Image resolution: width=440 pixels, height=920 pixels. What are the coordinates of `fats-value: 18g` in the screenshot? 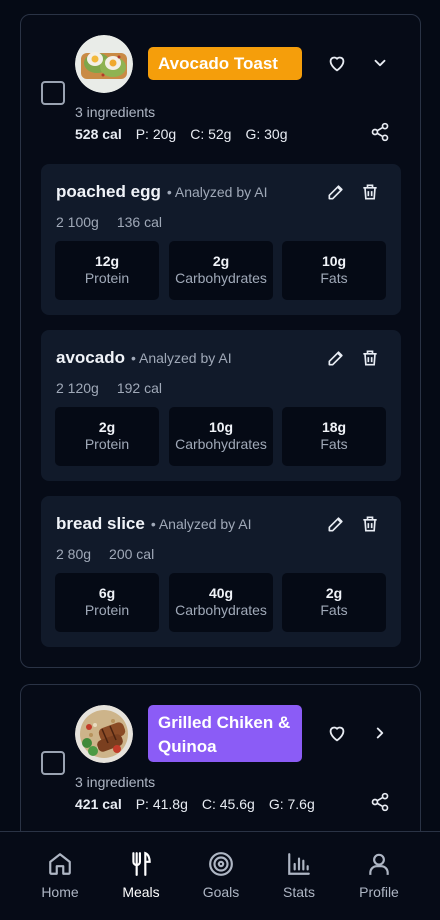 It's located at (334, 427).